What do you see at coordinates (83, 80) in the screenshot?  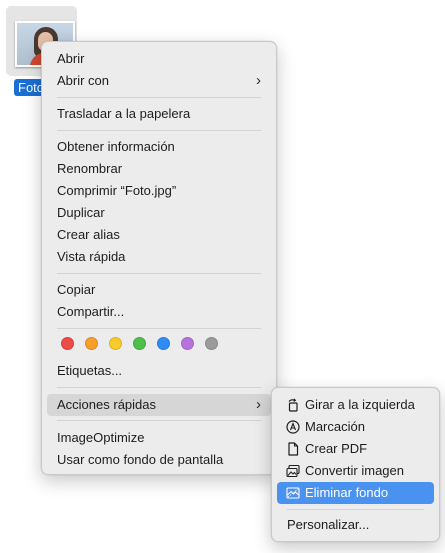 I see `menu-item-label: Abrir con` at bounding box center [83, 80].